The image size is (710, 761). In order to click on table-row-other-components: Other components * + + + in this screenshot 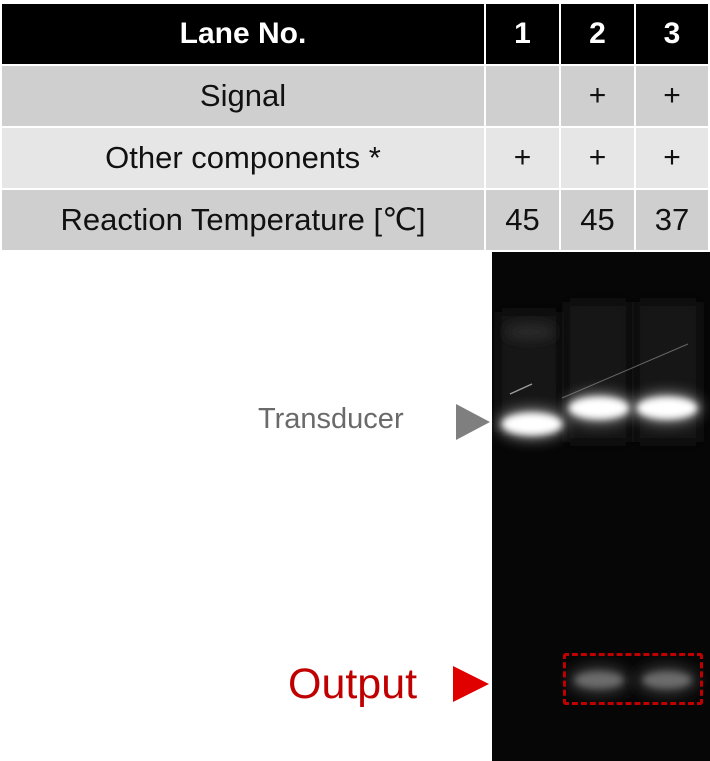, I will do `click(355, 158)`.